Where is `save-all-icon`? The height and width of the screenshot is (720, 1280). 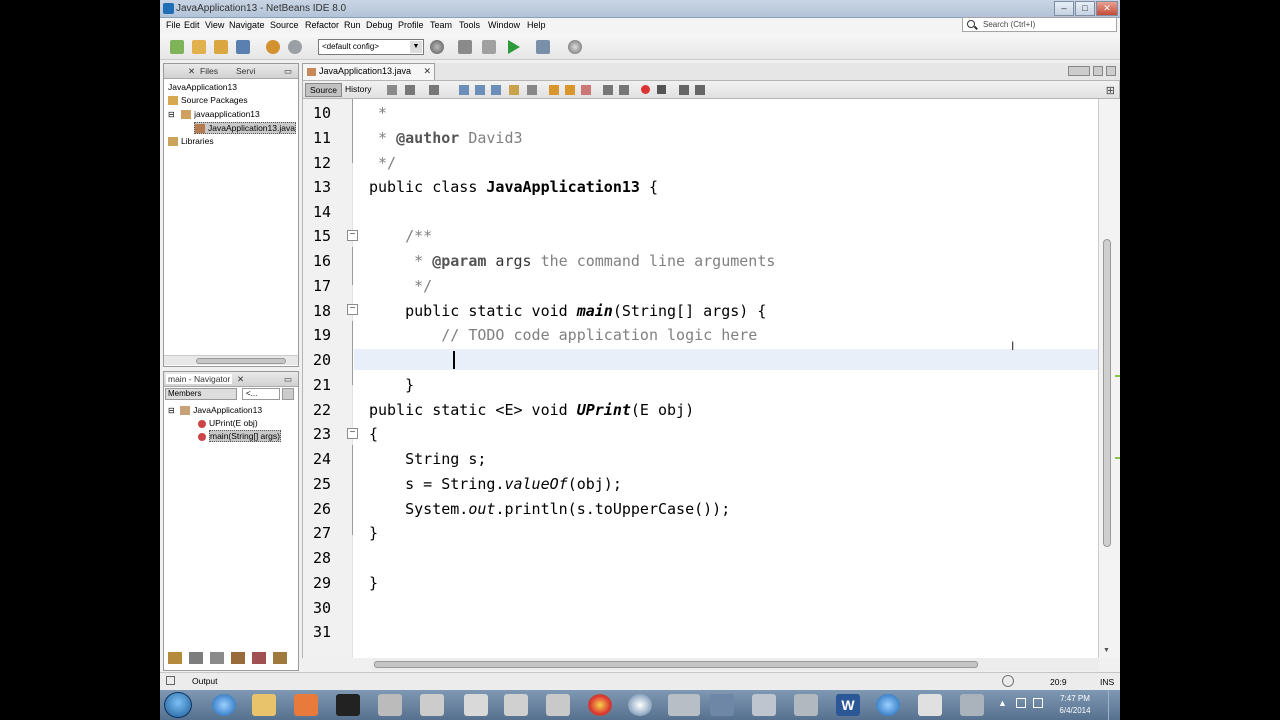
save-all-icon is located at coordinates (243, 47).